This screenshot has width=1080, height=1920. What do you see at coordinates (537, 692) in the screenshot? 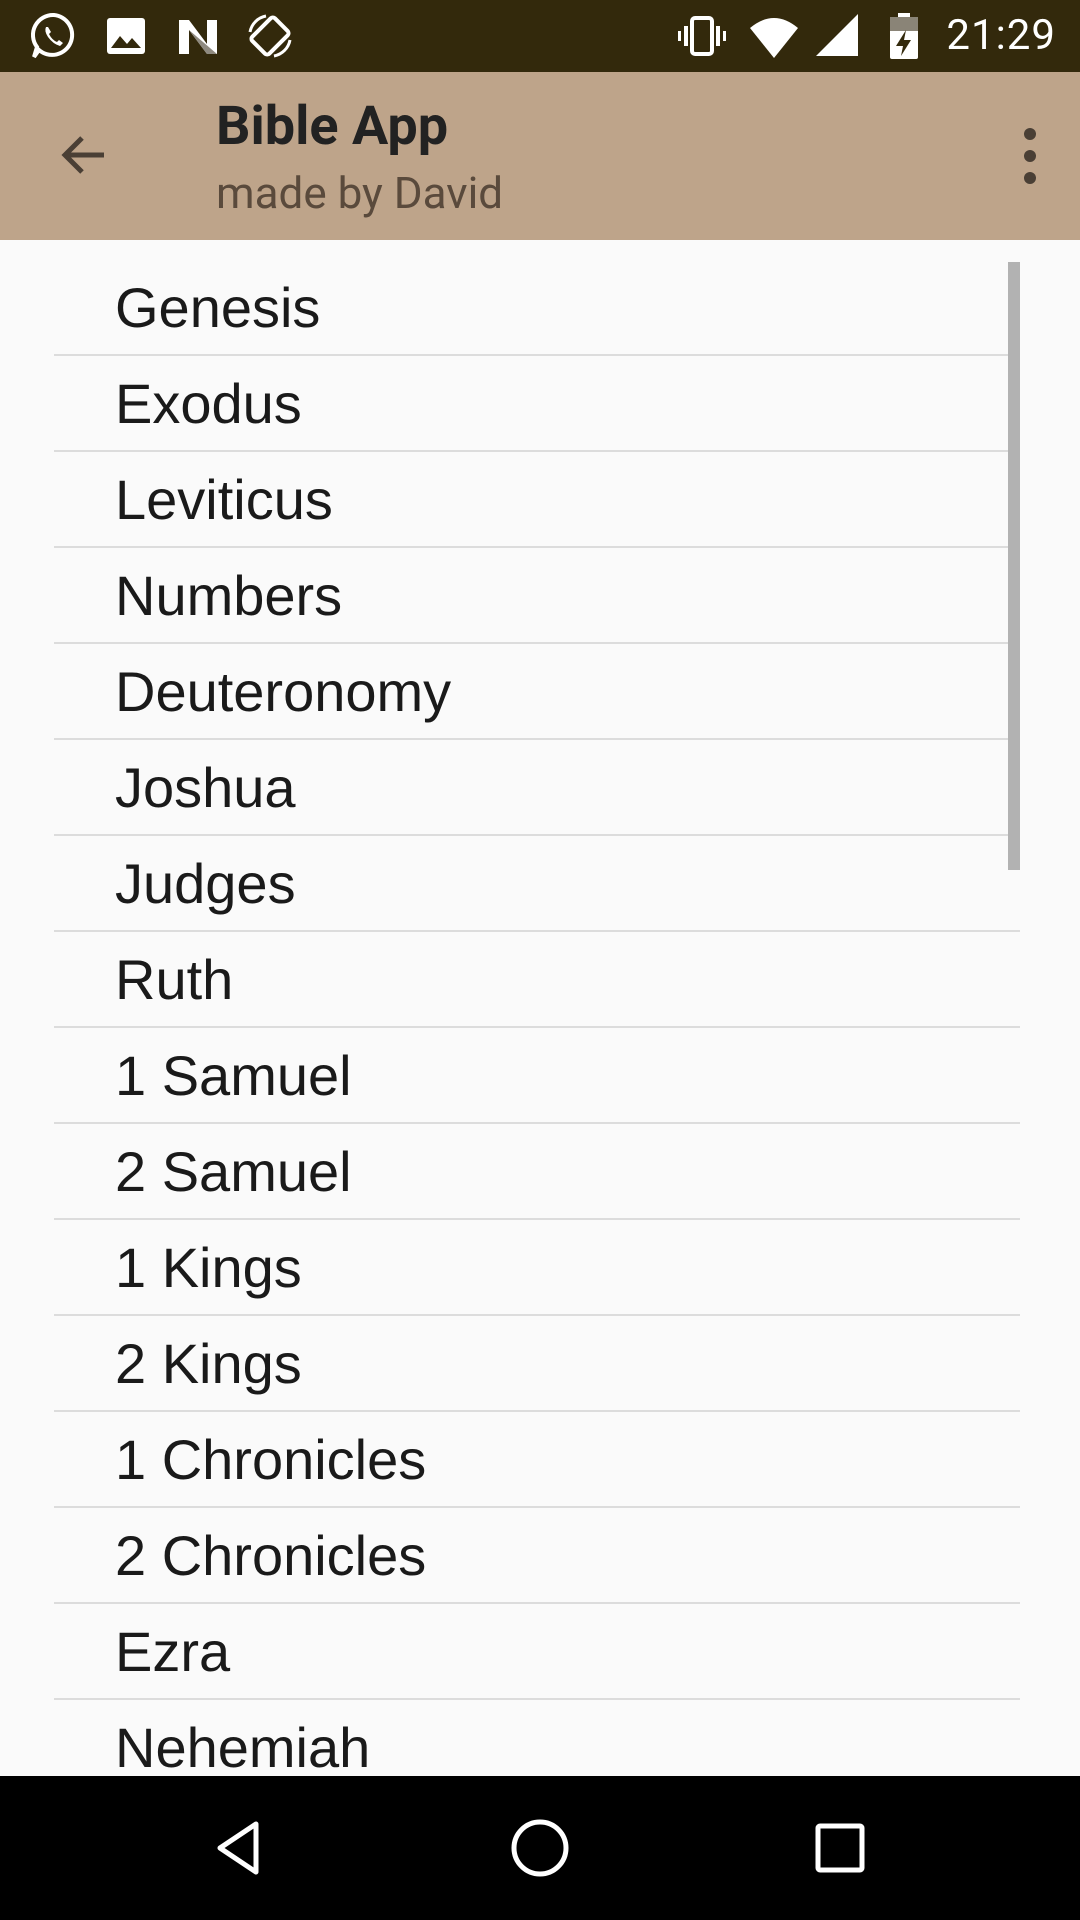
I see `book-list-item: Deuteronomy` at bounding box center [537, 692].